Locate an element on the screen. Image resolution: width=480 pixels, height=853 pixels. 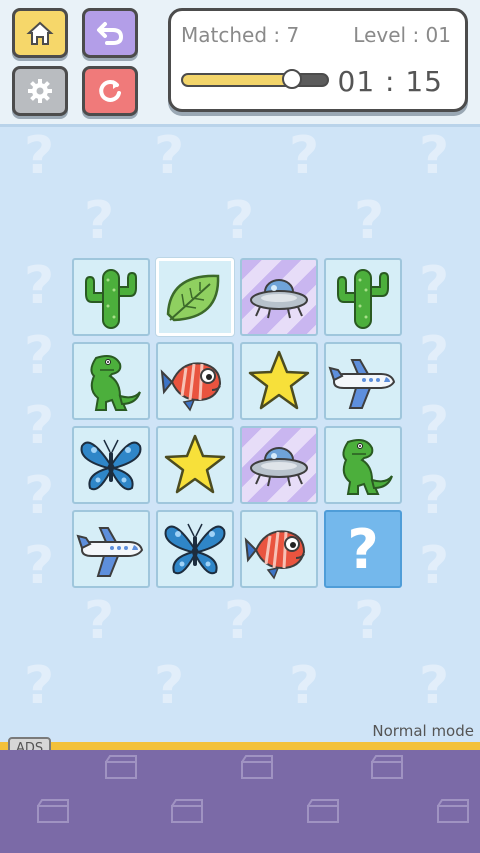
status-panel: Matched : 7 Level : 01 01 : 15 is located at coordinates (318, 60).